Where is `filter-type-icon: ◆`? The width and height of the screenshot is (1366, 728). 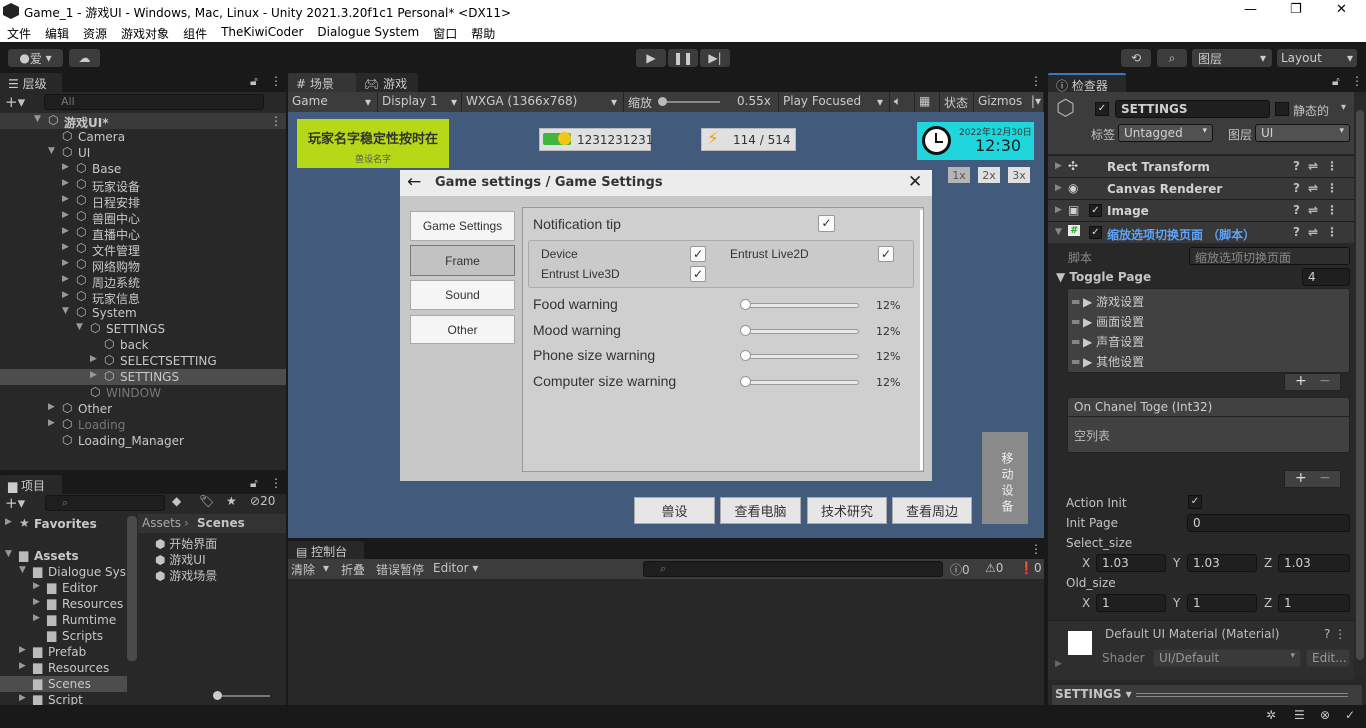 filter-type-icon: ◆ is located at coordinates (176, 501).